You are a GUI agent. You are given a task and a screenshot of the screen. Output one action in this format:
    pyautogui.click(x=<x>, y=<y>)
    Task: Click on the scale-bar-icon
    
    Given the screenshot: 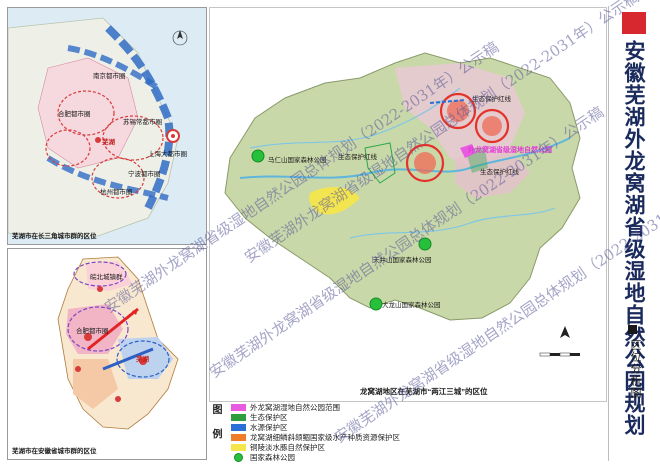 What is the action you would take?
    pyautogui.click(x=559, y=354)
    